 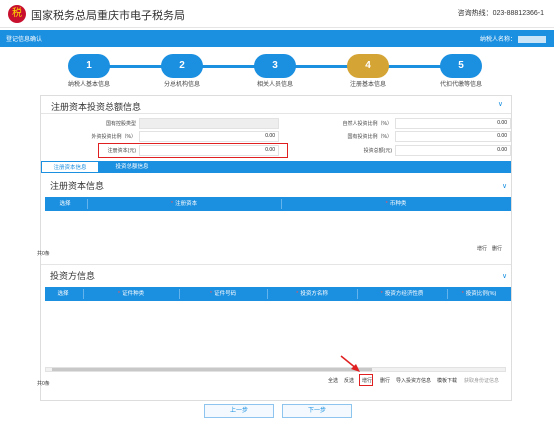 I want to click on tab-total-invest: 投资总额信息, so click(x=132, y=167).